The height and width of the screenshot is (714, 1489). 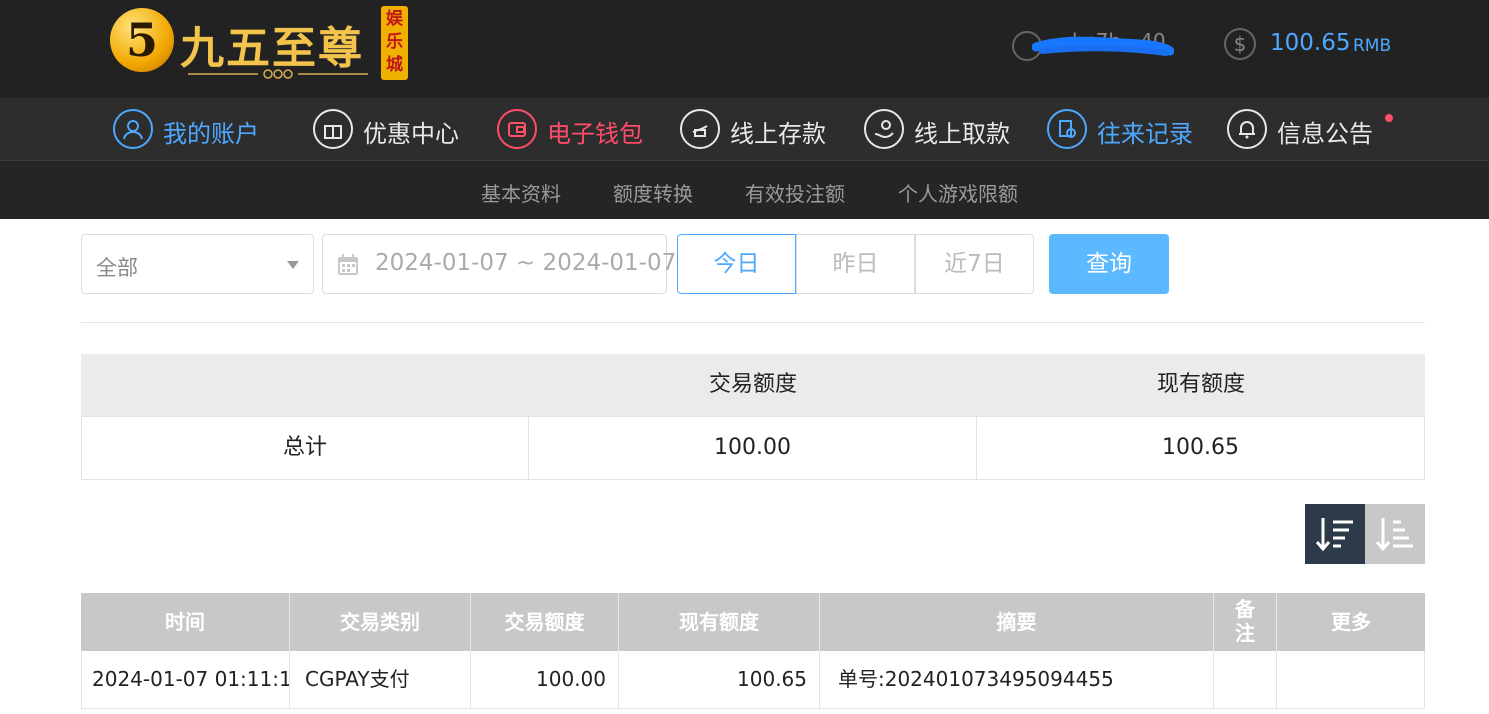 I want to click on cell-more, so click(x=1350, y=680).